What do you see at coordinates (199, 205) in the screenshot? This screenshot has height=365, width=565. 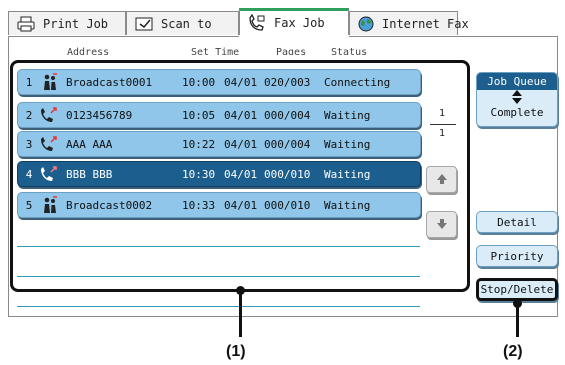 I see `job-time: 10:33` at bounding box center [199, 205].